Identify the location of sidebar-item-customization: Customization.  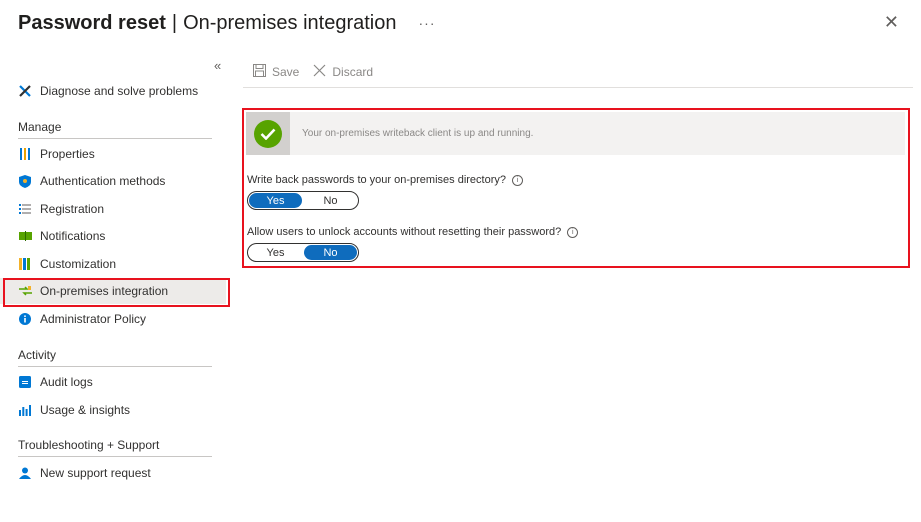
(113, 264).